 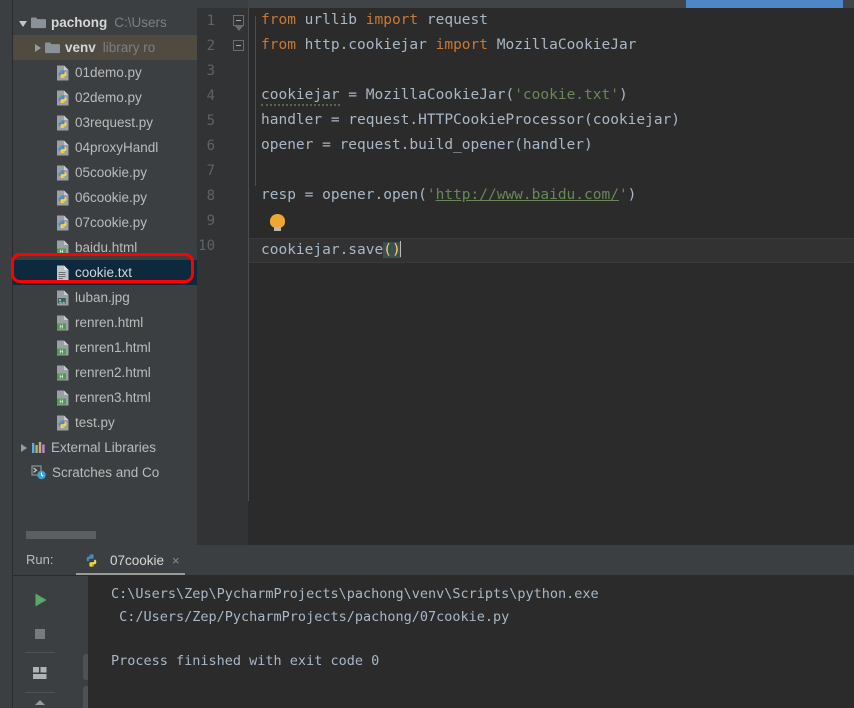 I want to click on lightbulb-icon, so click(x=277, y=223).